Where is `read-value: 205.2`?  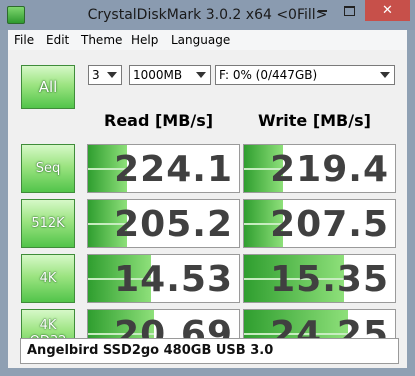 read-value: 205.2 is located at coordinates (173, 224).